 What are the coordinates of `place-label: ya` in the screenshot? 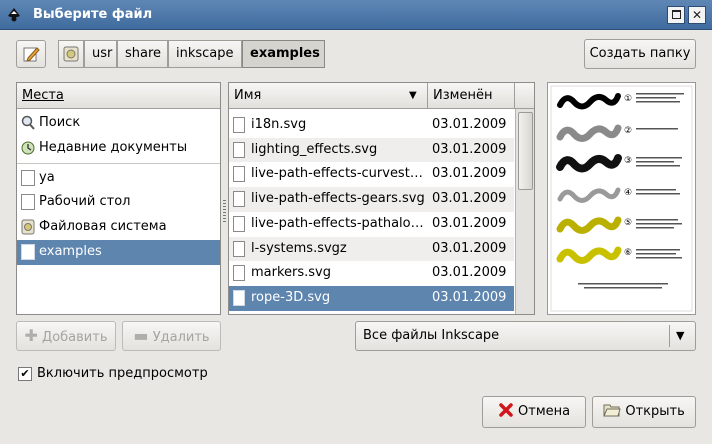 It's located at (47, 177).